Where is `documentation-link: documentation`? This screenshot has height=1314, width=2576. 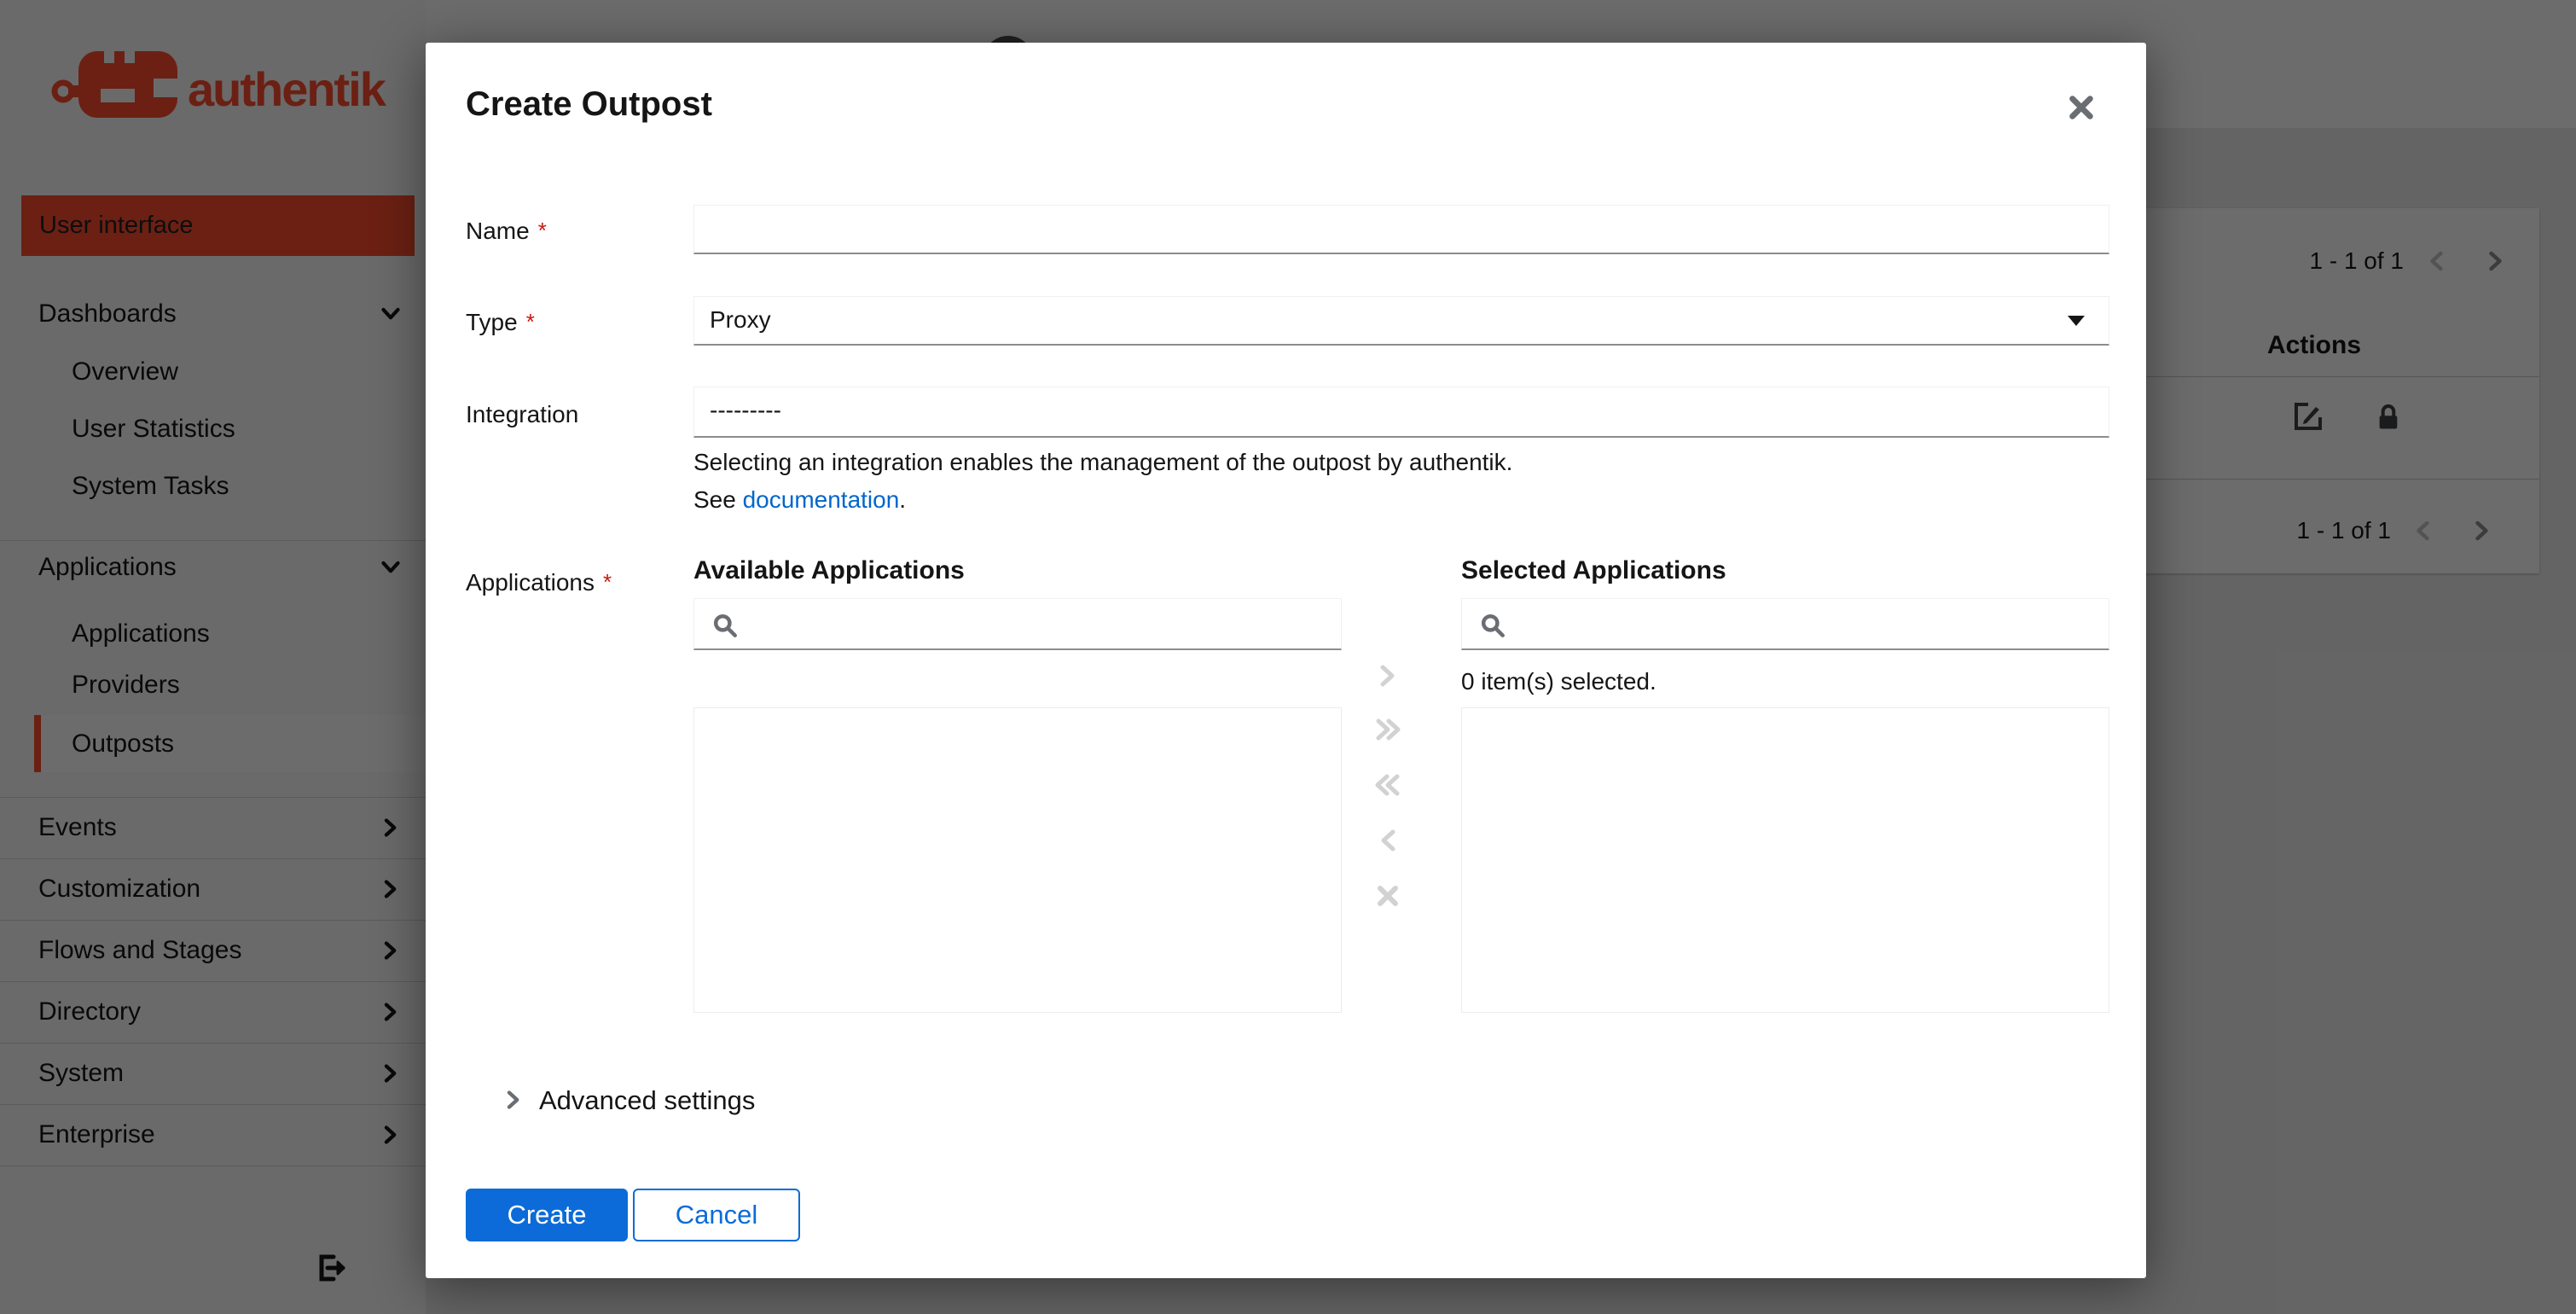 documentation-link: documentation is located at coordinates (821, 500).